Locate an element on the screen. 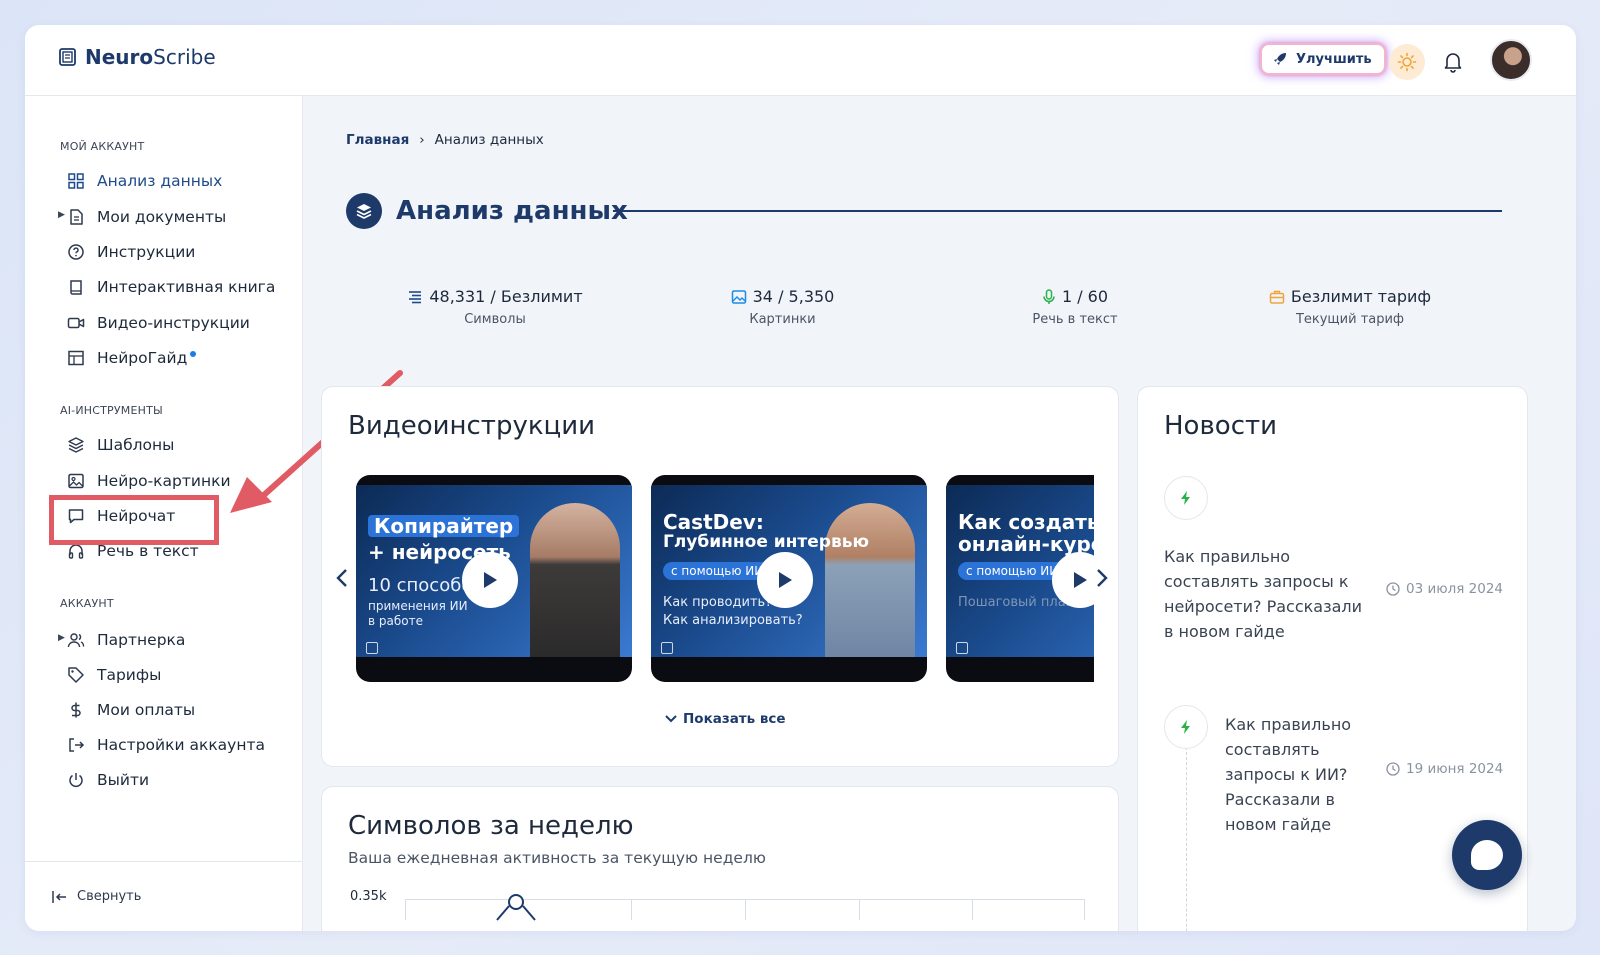 This screenshot has width=1600, height=955. stat-label: Символы is located at coordinates (495, 319).